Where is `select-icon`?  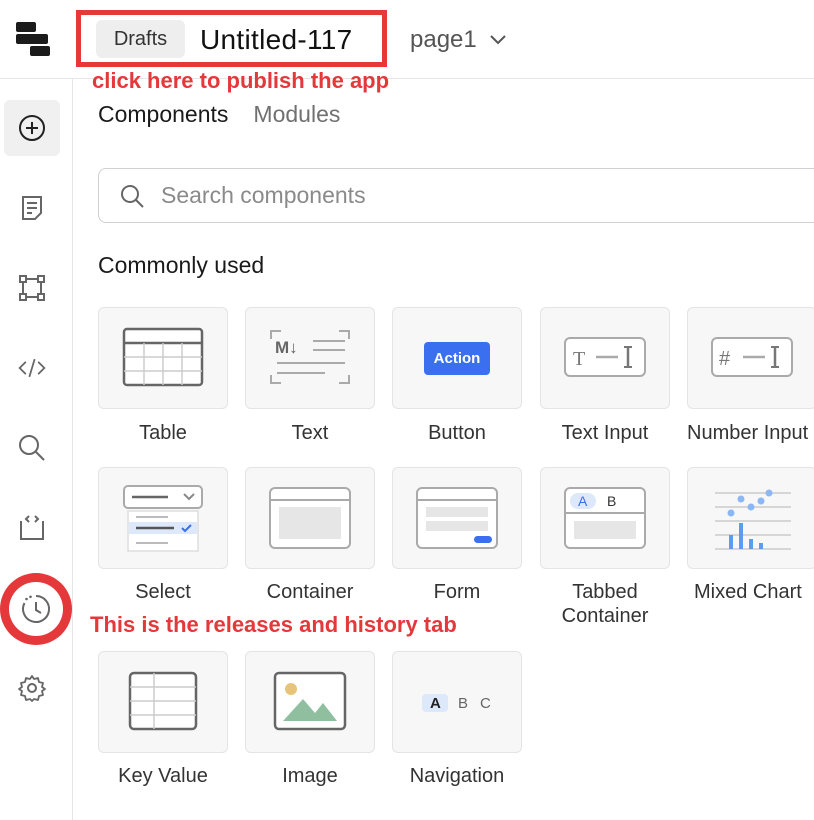 select-icon is located at coordinates (163, 518).